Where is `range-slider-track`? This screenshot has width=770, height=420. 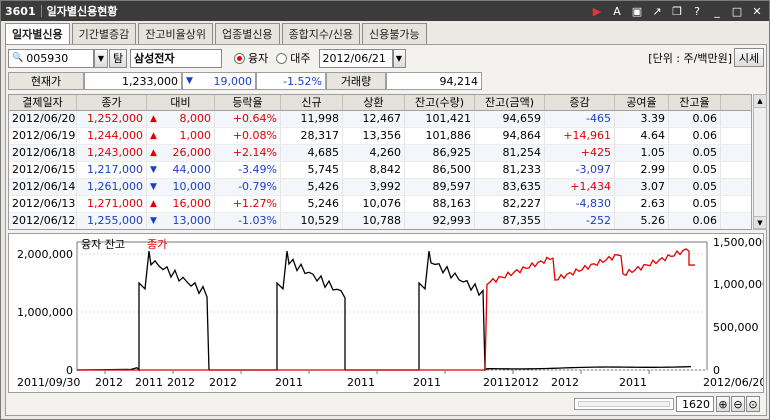 range-slider-track is located at coordinates (624, 404).